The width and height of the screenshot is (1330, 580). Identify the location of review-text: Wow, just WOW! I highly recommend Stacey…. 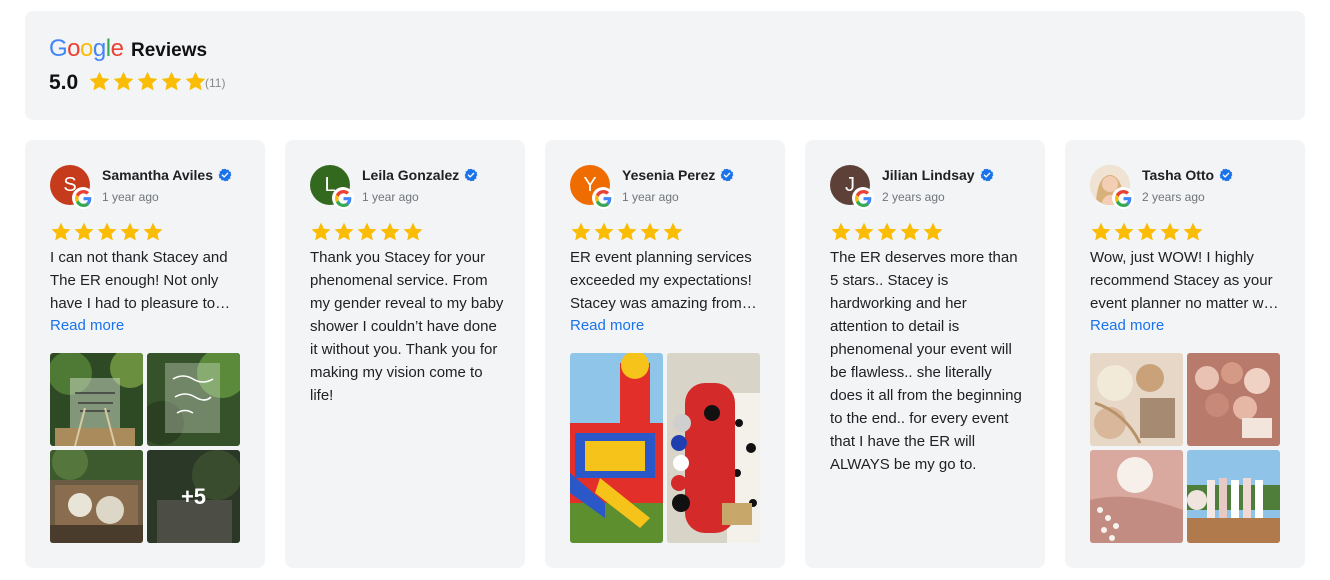
(1187, 280).